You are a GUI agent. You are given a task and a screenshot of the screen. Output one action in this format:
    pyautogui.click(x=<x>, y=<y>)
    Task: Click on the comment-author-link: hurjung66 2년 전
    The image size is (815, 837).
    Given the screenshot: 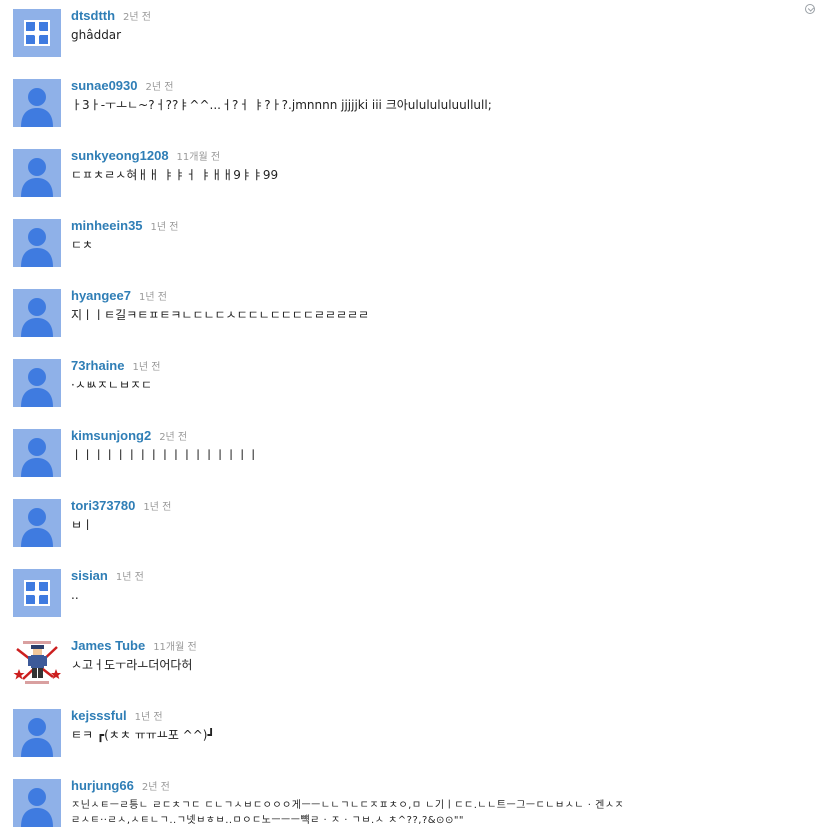 What is the action you would take?
    pyautogui.click(x=120, y=785)
    